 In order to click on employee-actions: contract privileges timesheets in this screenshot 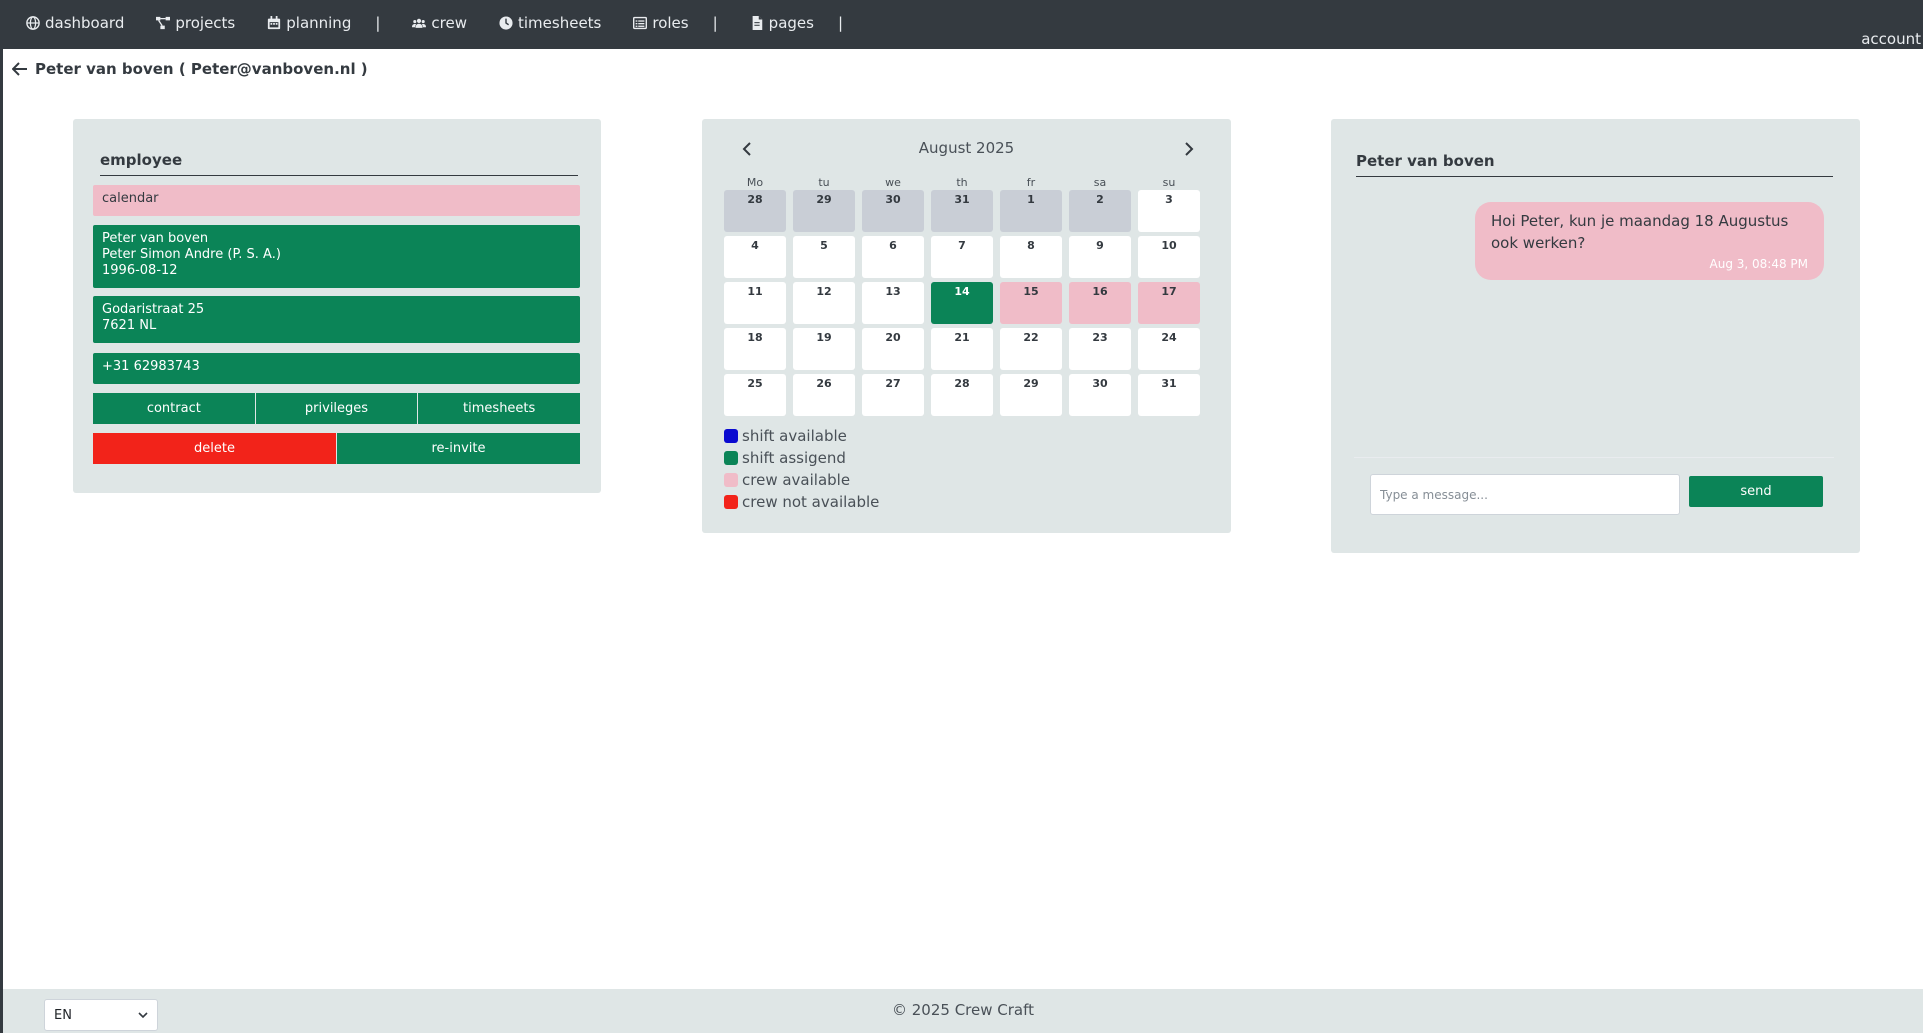, I will do `click(337, 408)`.